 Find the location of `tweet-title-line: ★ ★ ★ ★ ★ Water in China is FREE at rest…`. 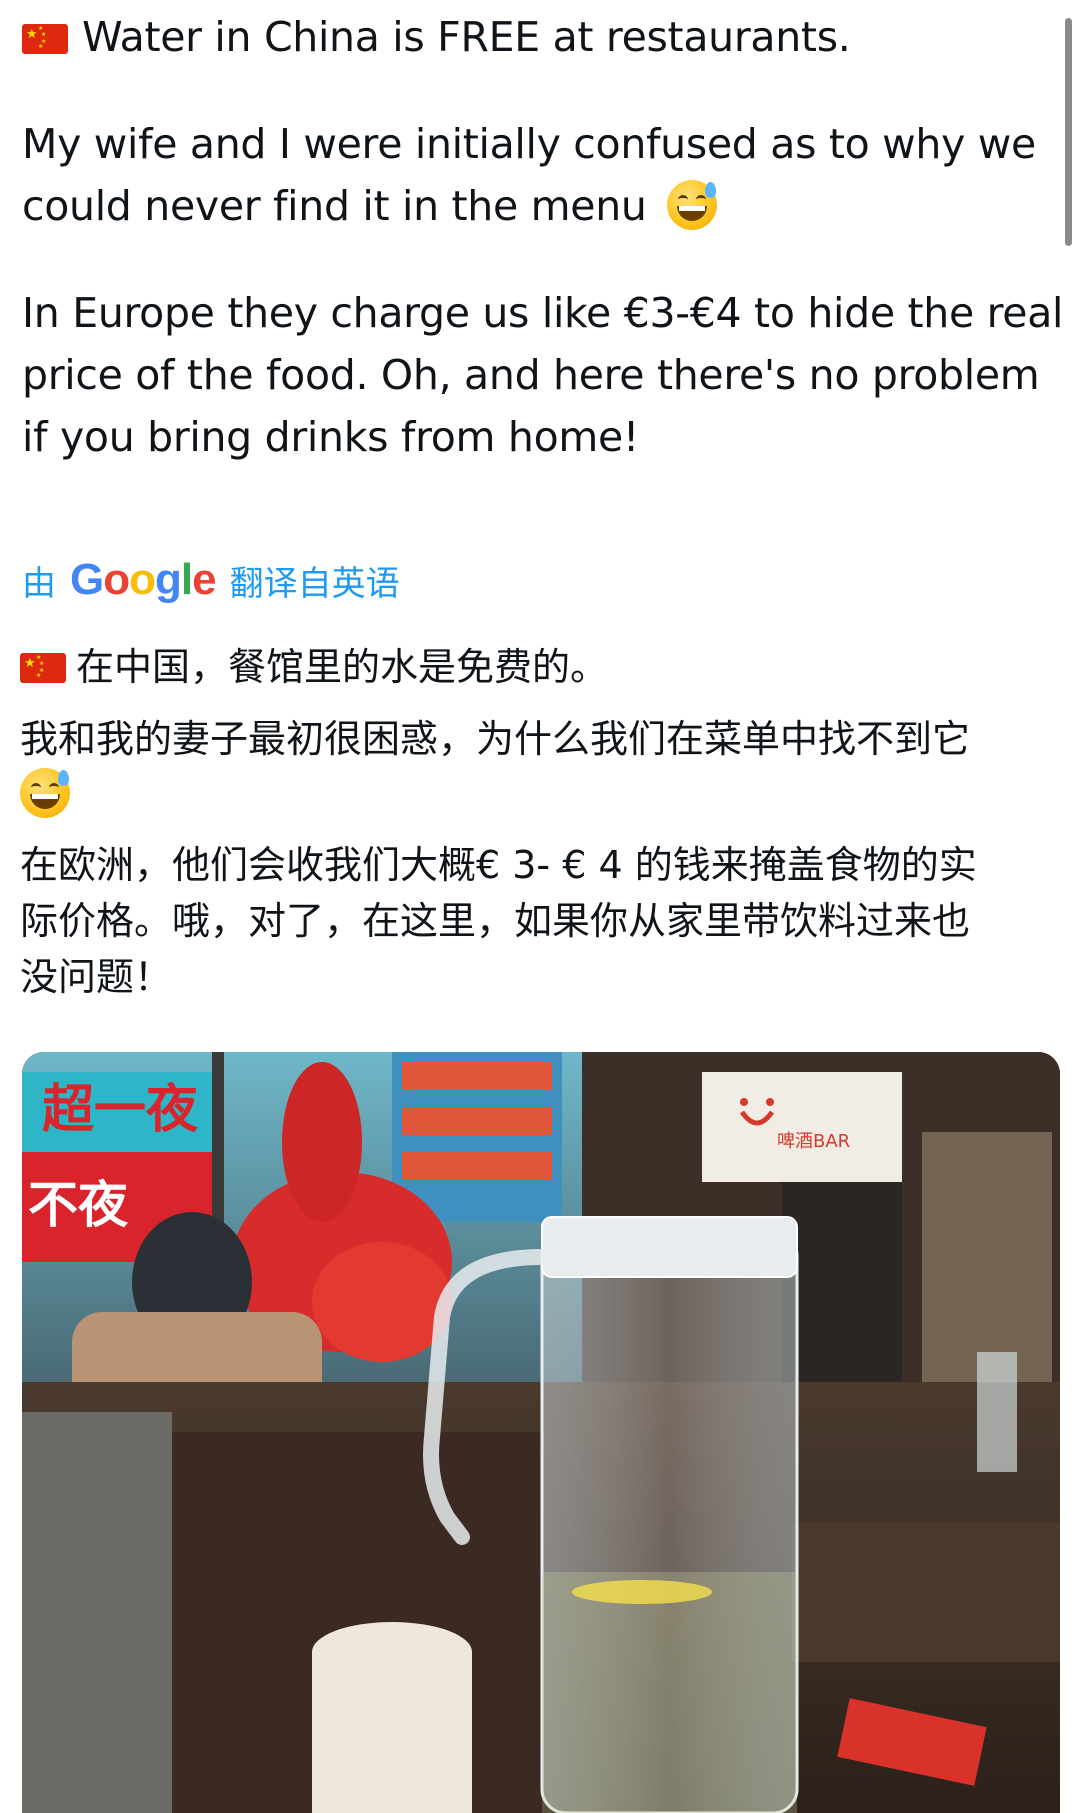

tweet-title-line: ★ ★ ★ ★ ★ Water in China is FREE at rest… is located at coordinates (542, 37).